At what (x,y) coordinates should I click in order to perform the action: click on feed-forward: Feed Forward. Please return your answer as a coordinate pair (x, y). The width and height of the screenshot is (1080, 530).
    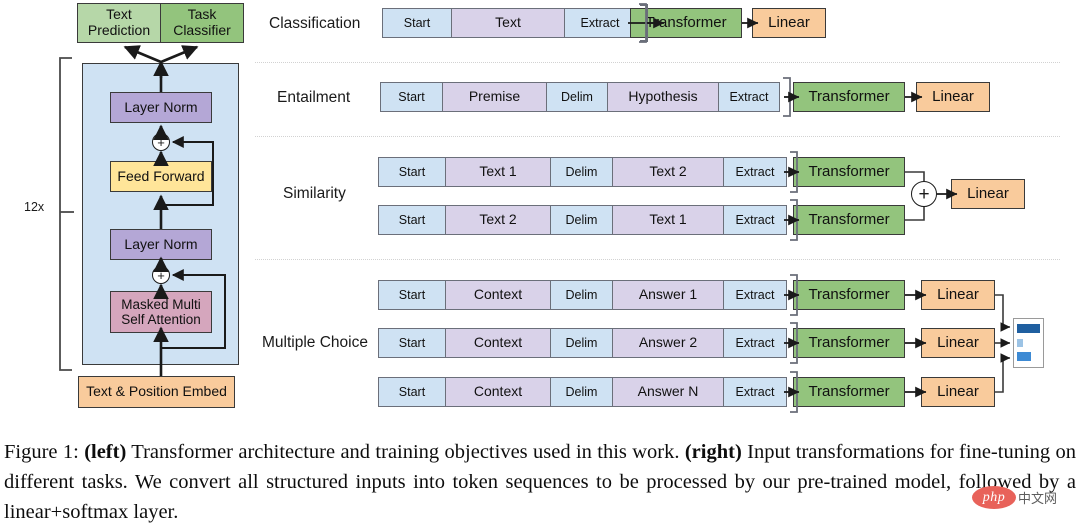
    Looking at the image, I should click on (161, 176).